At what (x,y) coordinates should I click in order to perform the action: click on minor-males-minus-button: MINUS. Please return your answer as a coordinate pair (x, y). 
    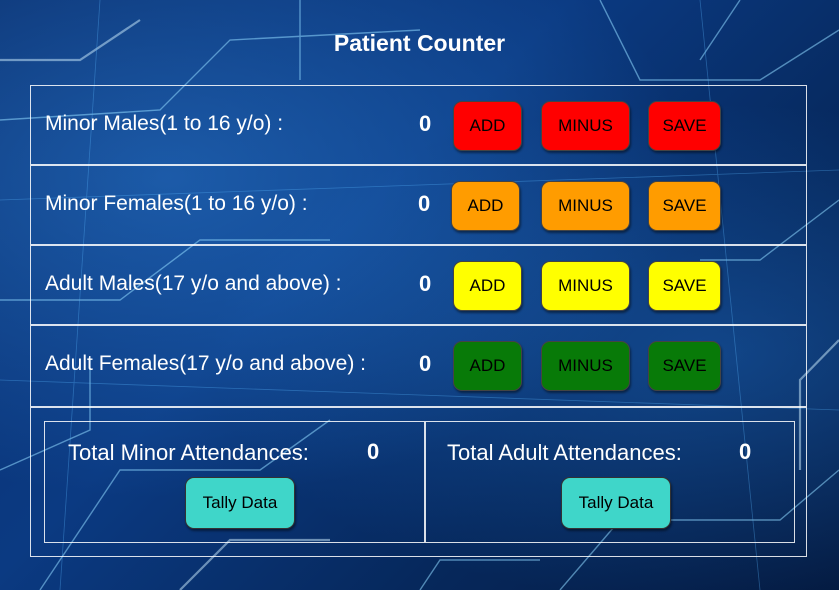
    Looking at the image, I should click on (585, 126).